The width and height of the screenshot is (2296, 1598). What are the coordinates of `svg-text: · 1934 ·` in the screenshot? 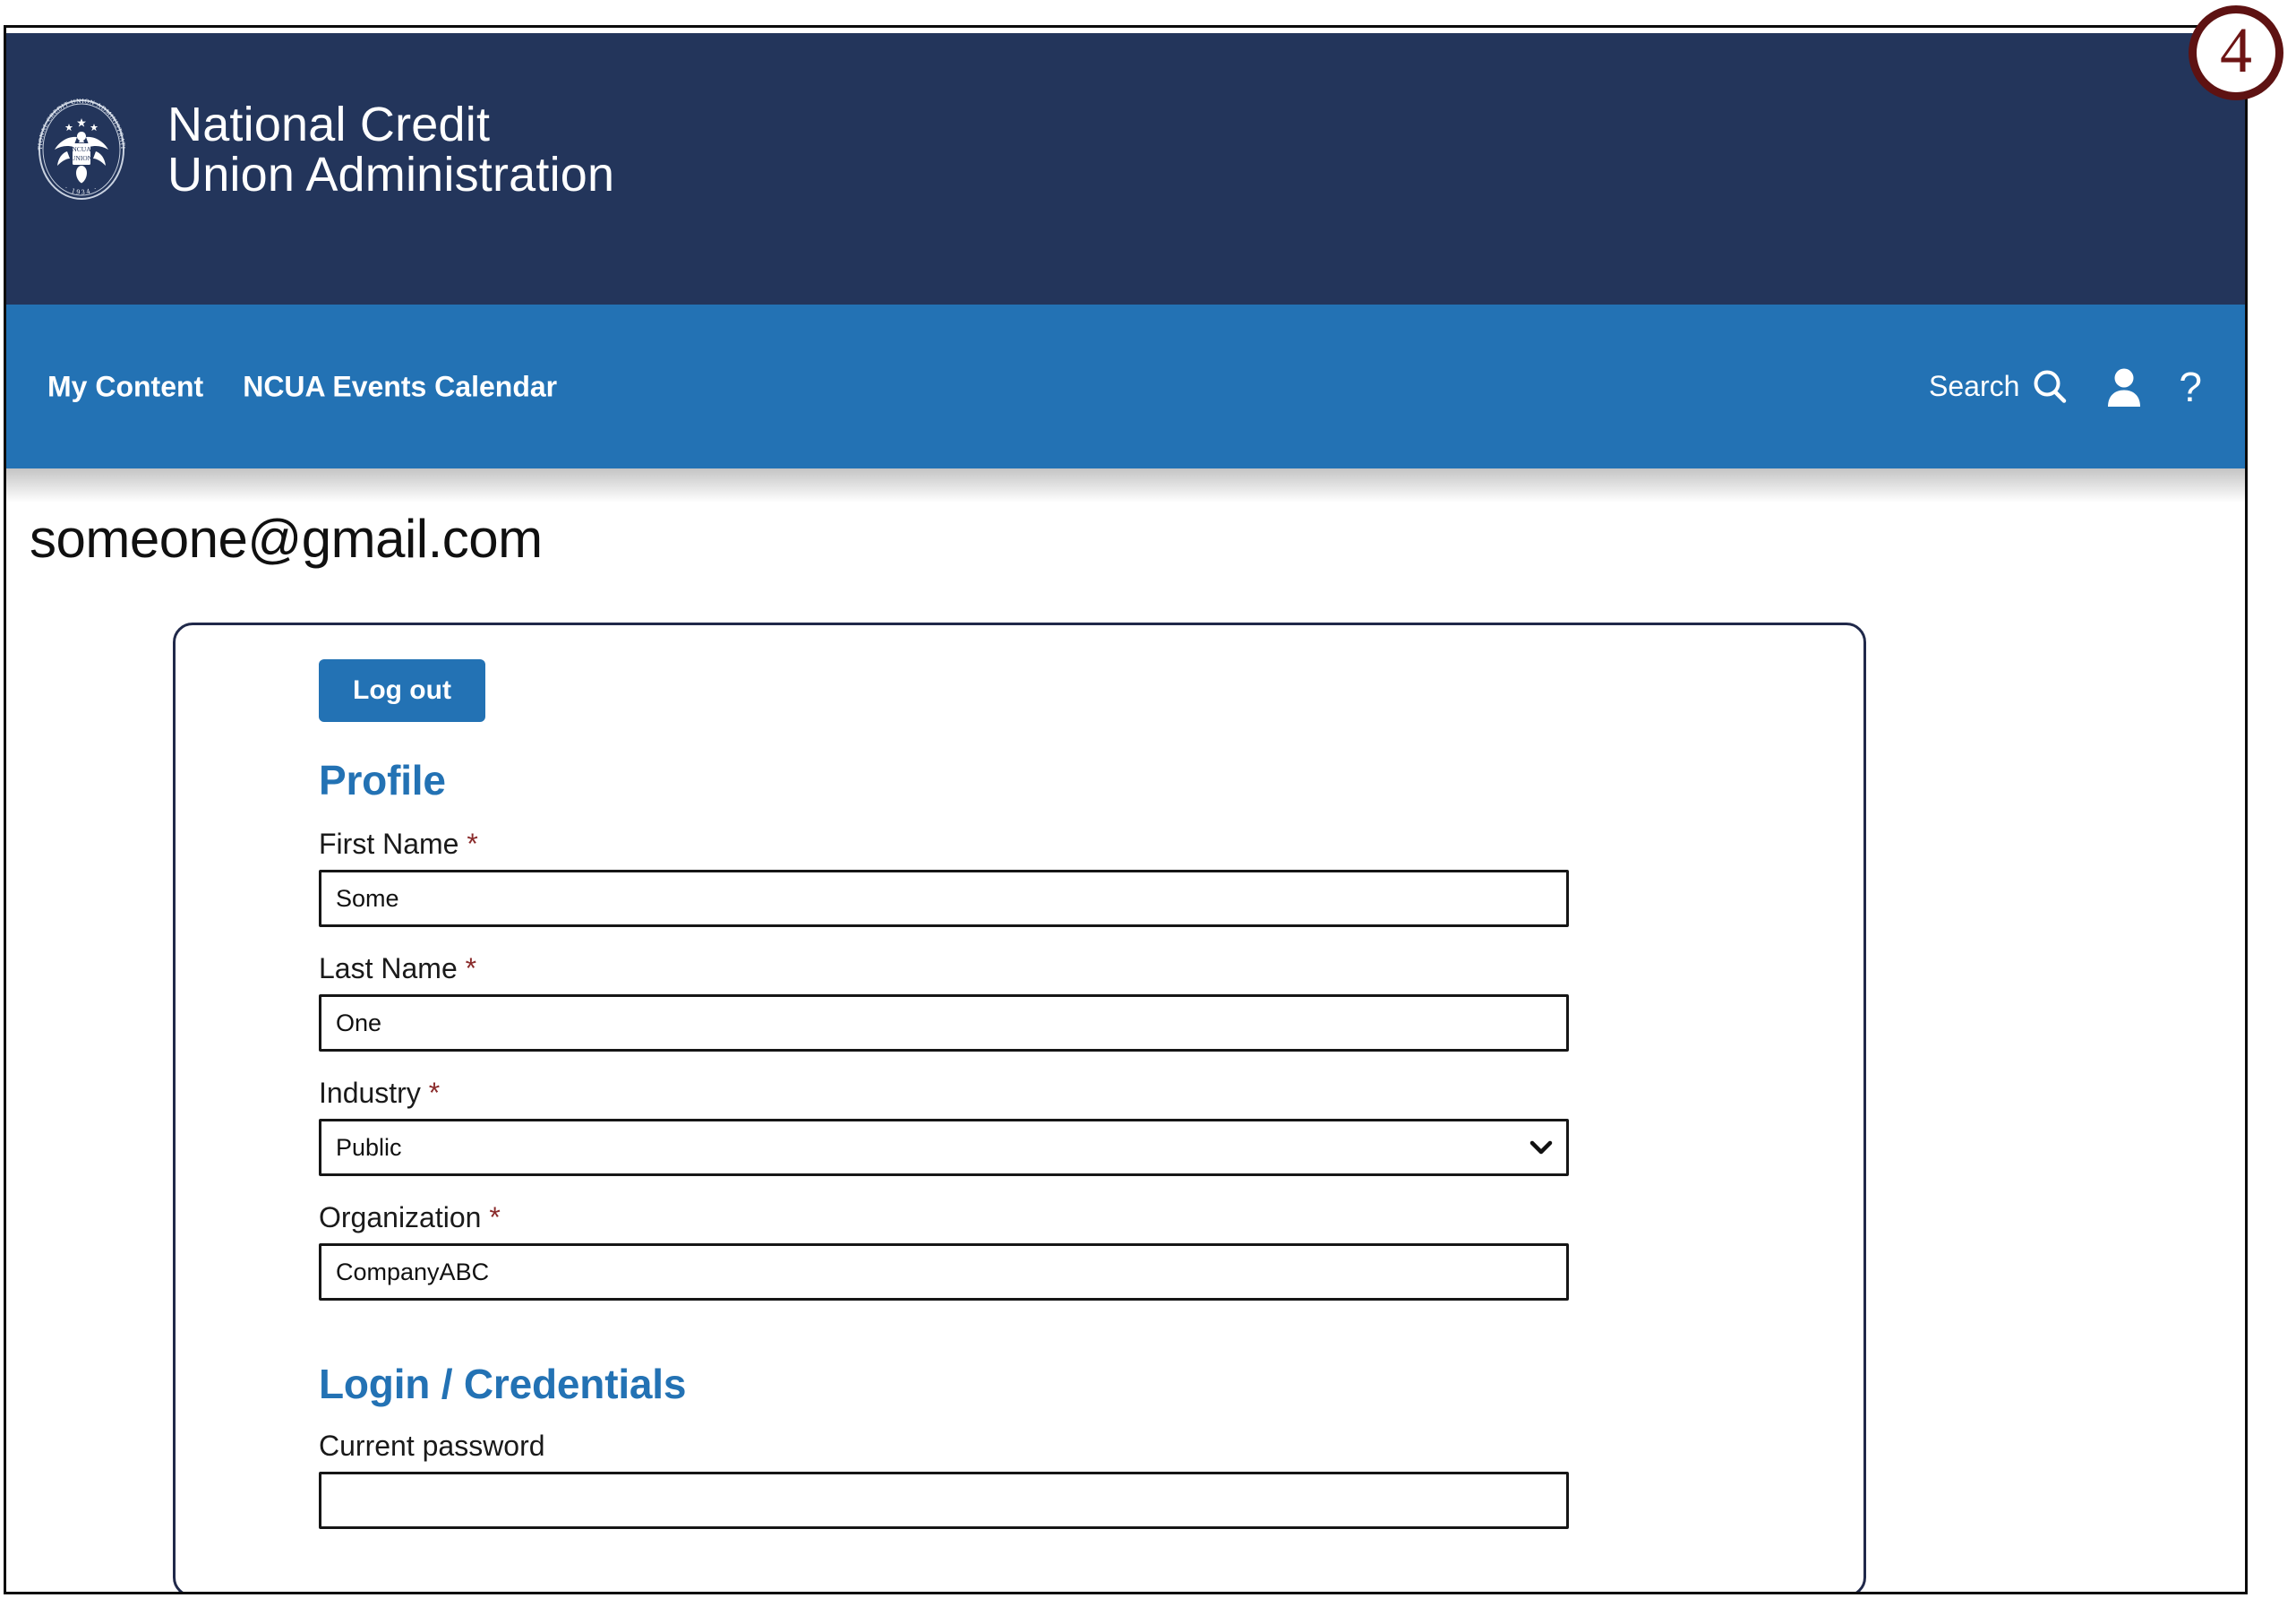 It's located at (82, 190).